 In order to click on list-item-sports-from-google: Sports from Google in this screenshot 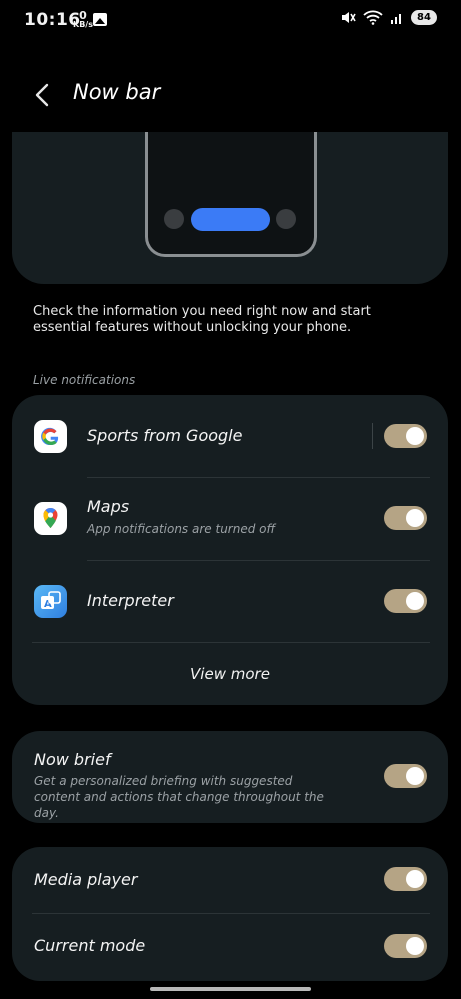, I will do `click(230, 436)`.